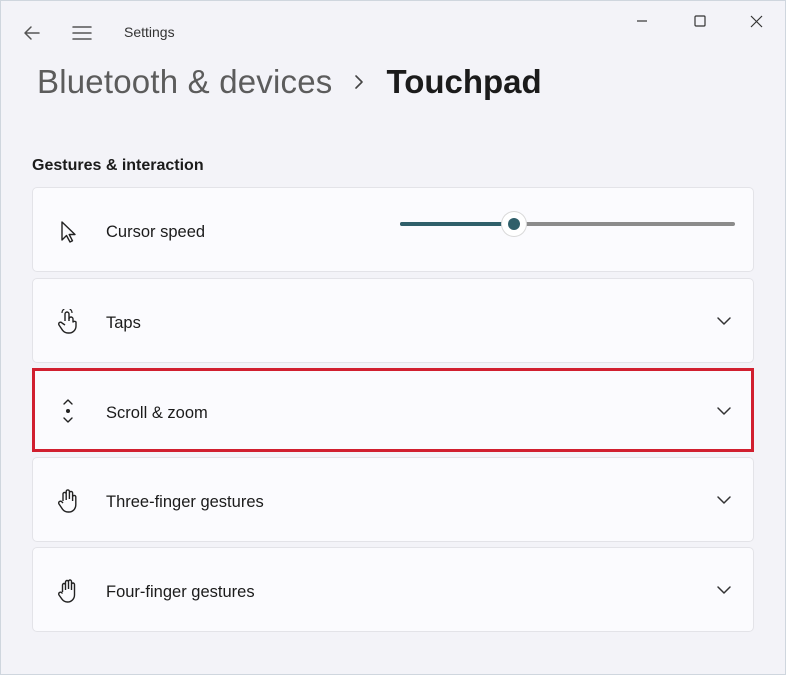 The image size is (786, 675). What do you see at coordinates (393, 320) in the screenshot?
I see `taps-card: Taps` at bounding box center [393, 320].